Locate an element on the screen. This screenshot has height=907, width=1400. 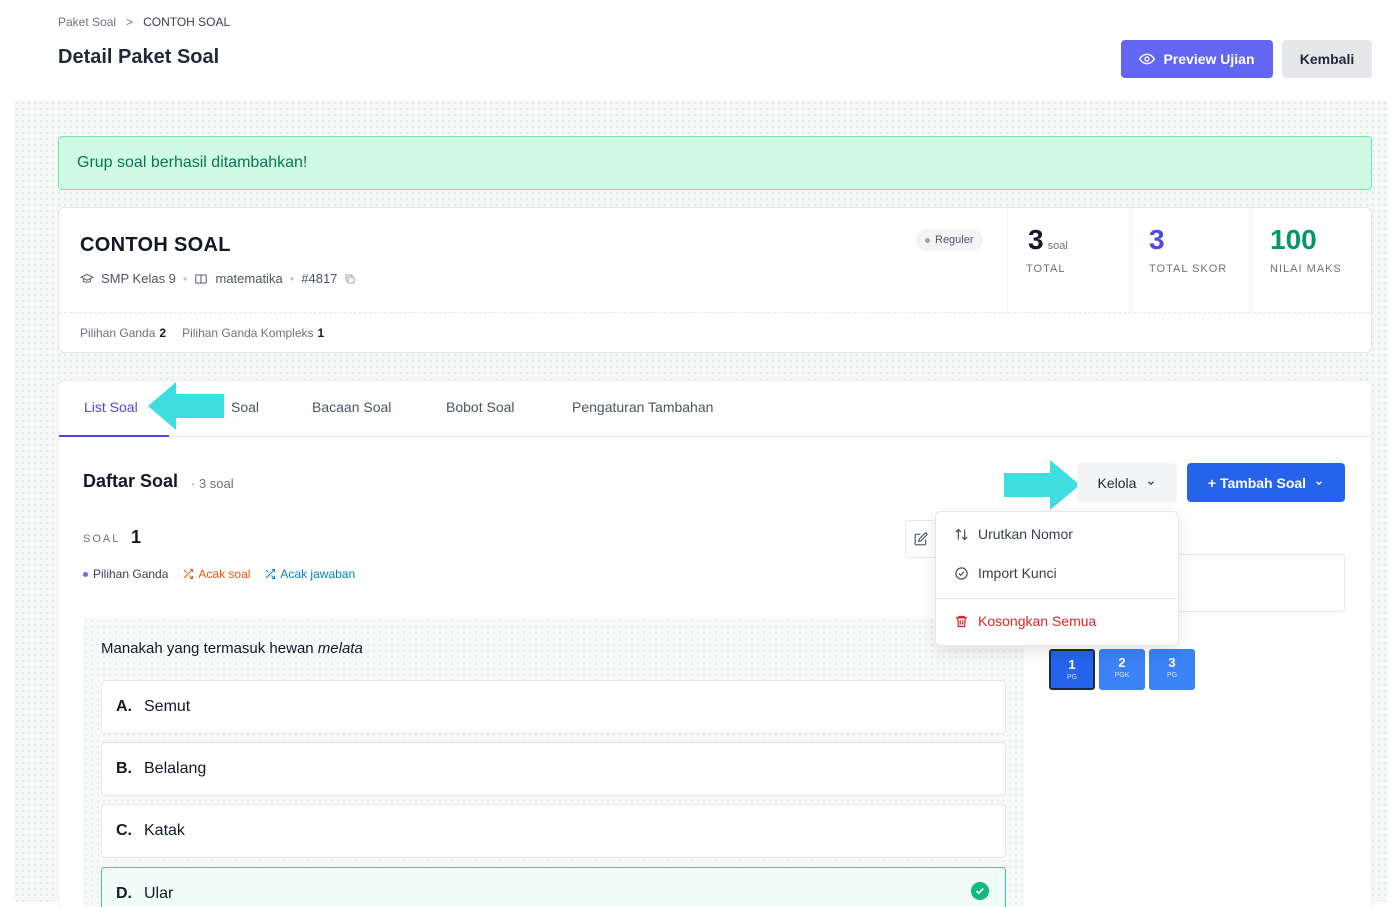
question-type-tag: Pilihan Ganda is located at coordinates (125, 574).